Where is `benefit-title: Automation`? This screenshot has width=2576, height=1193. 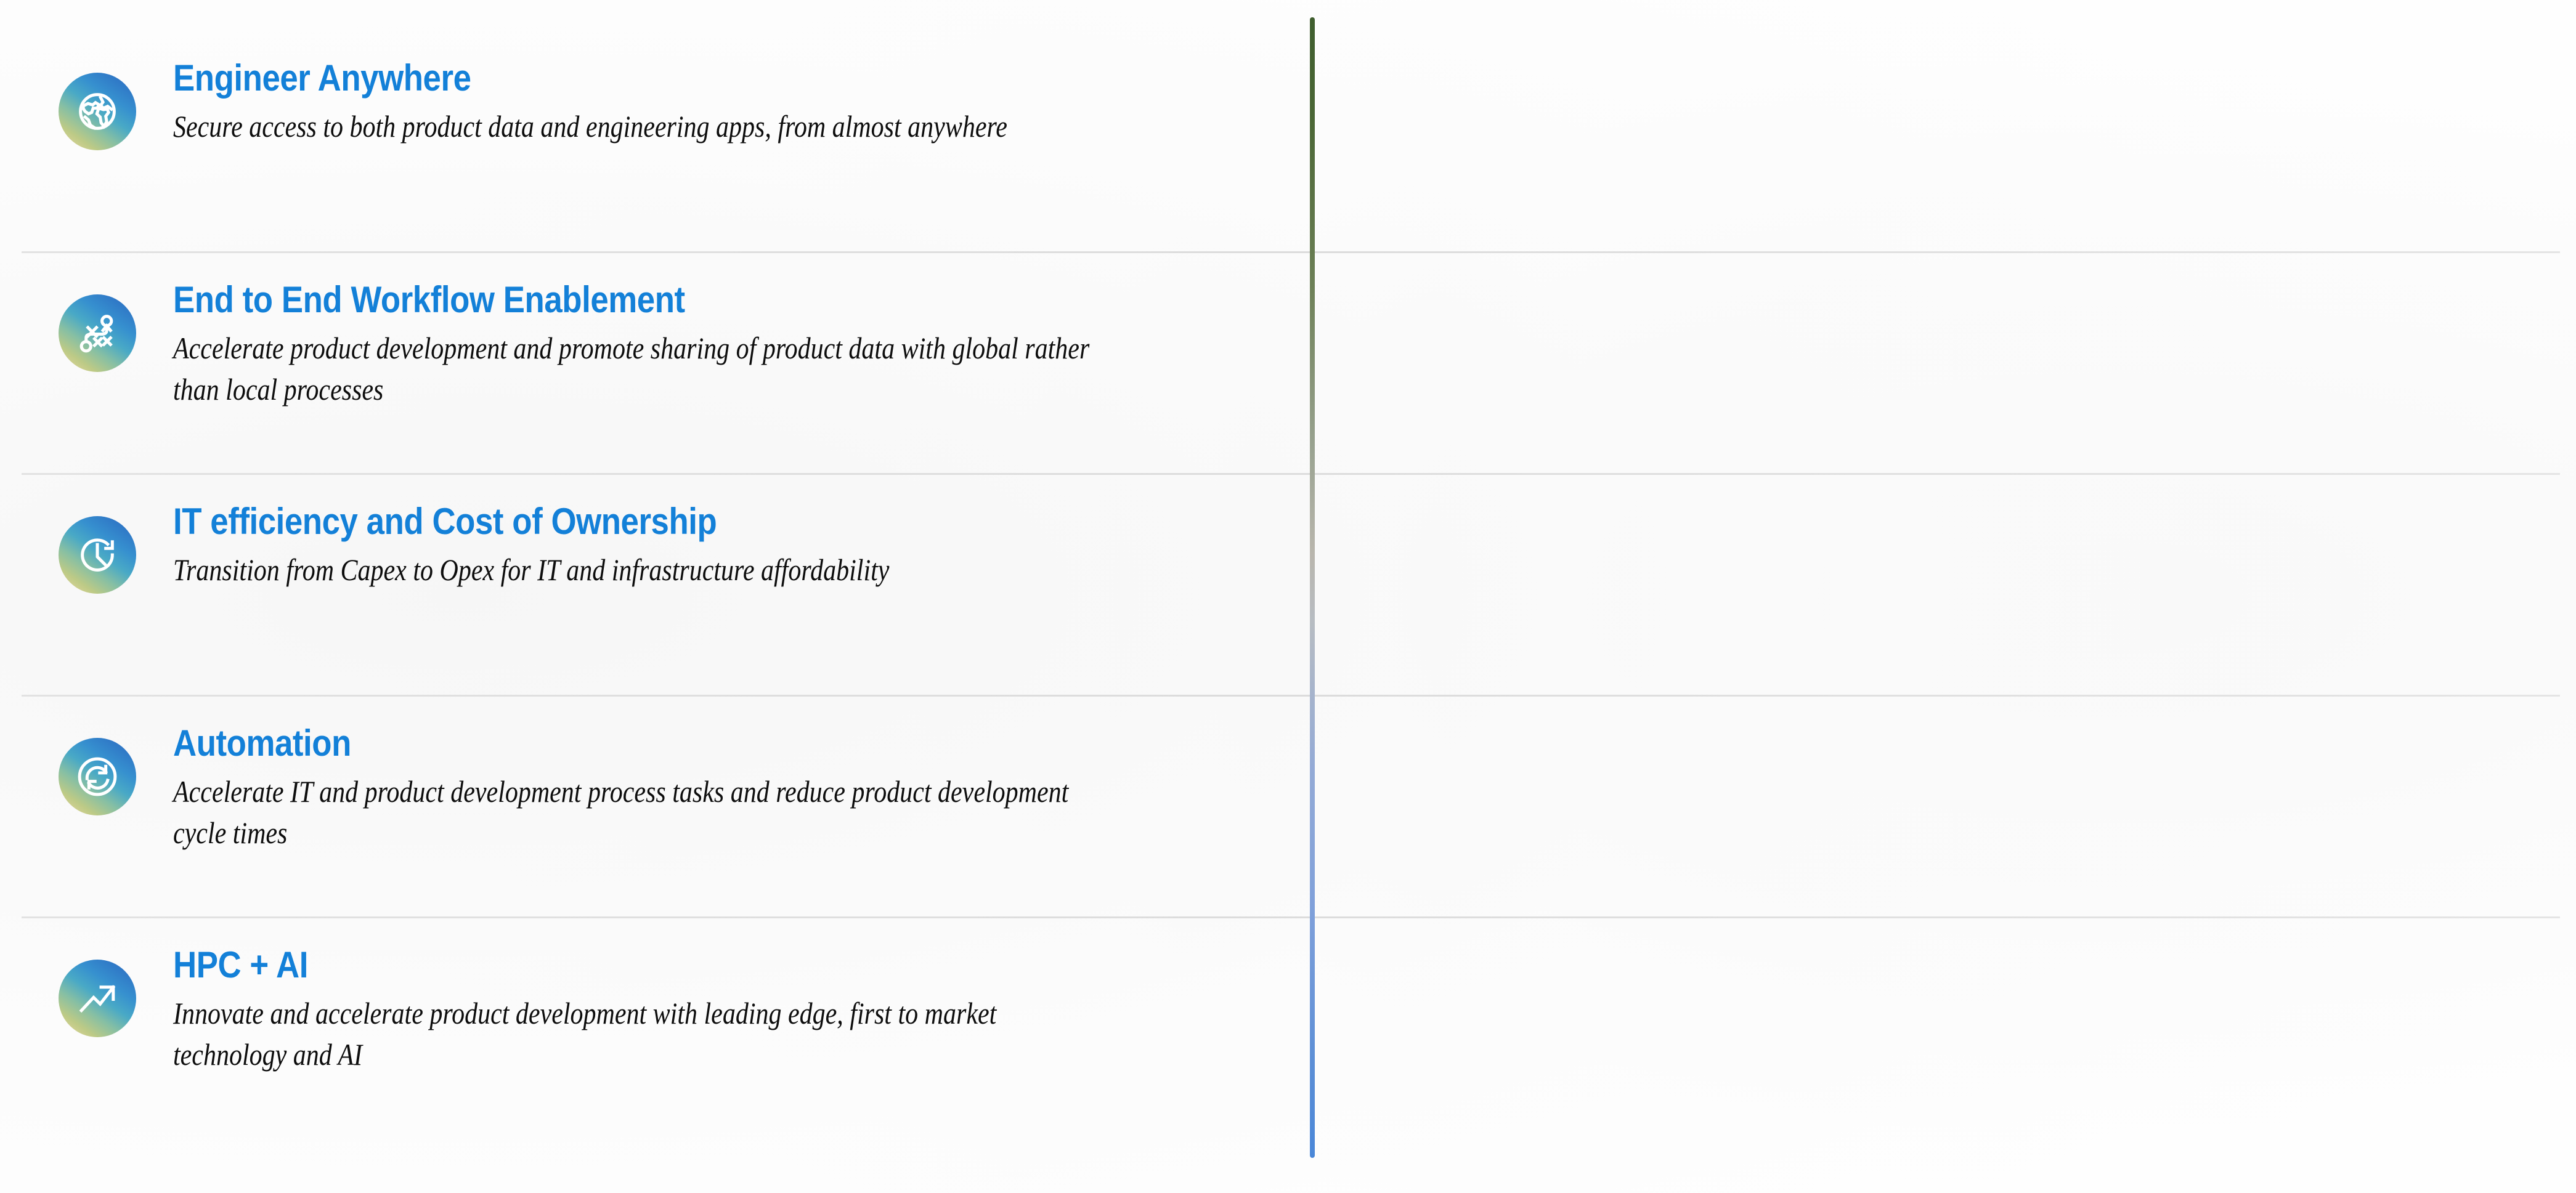 benefit-title: Automation is located at coordinates (262, 743).